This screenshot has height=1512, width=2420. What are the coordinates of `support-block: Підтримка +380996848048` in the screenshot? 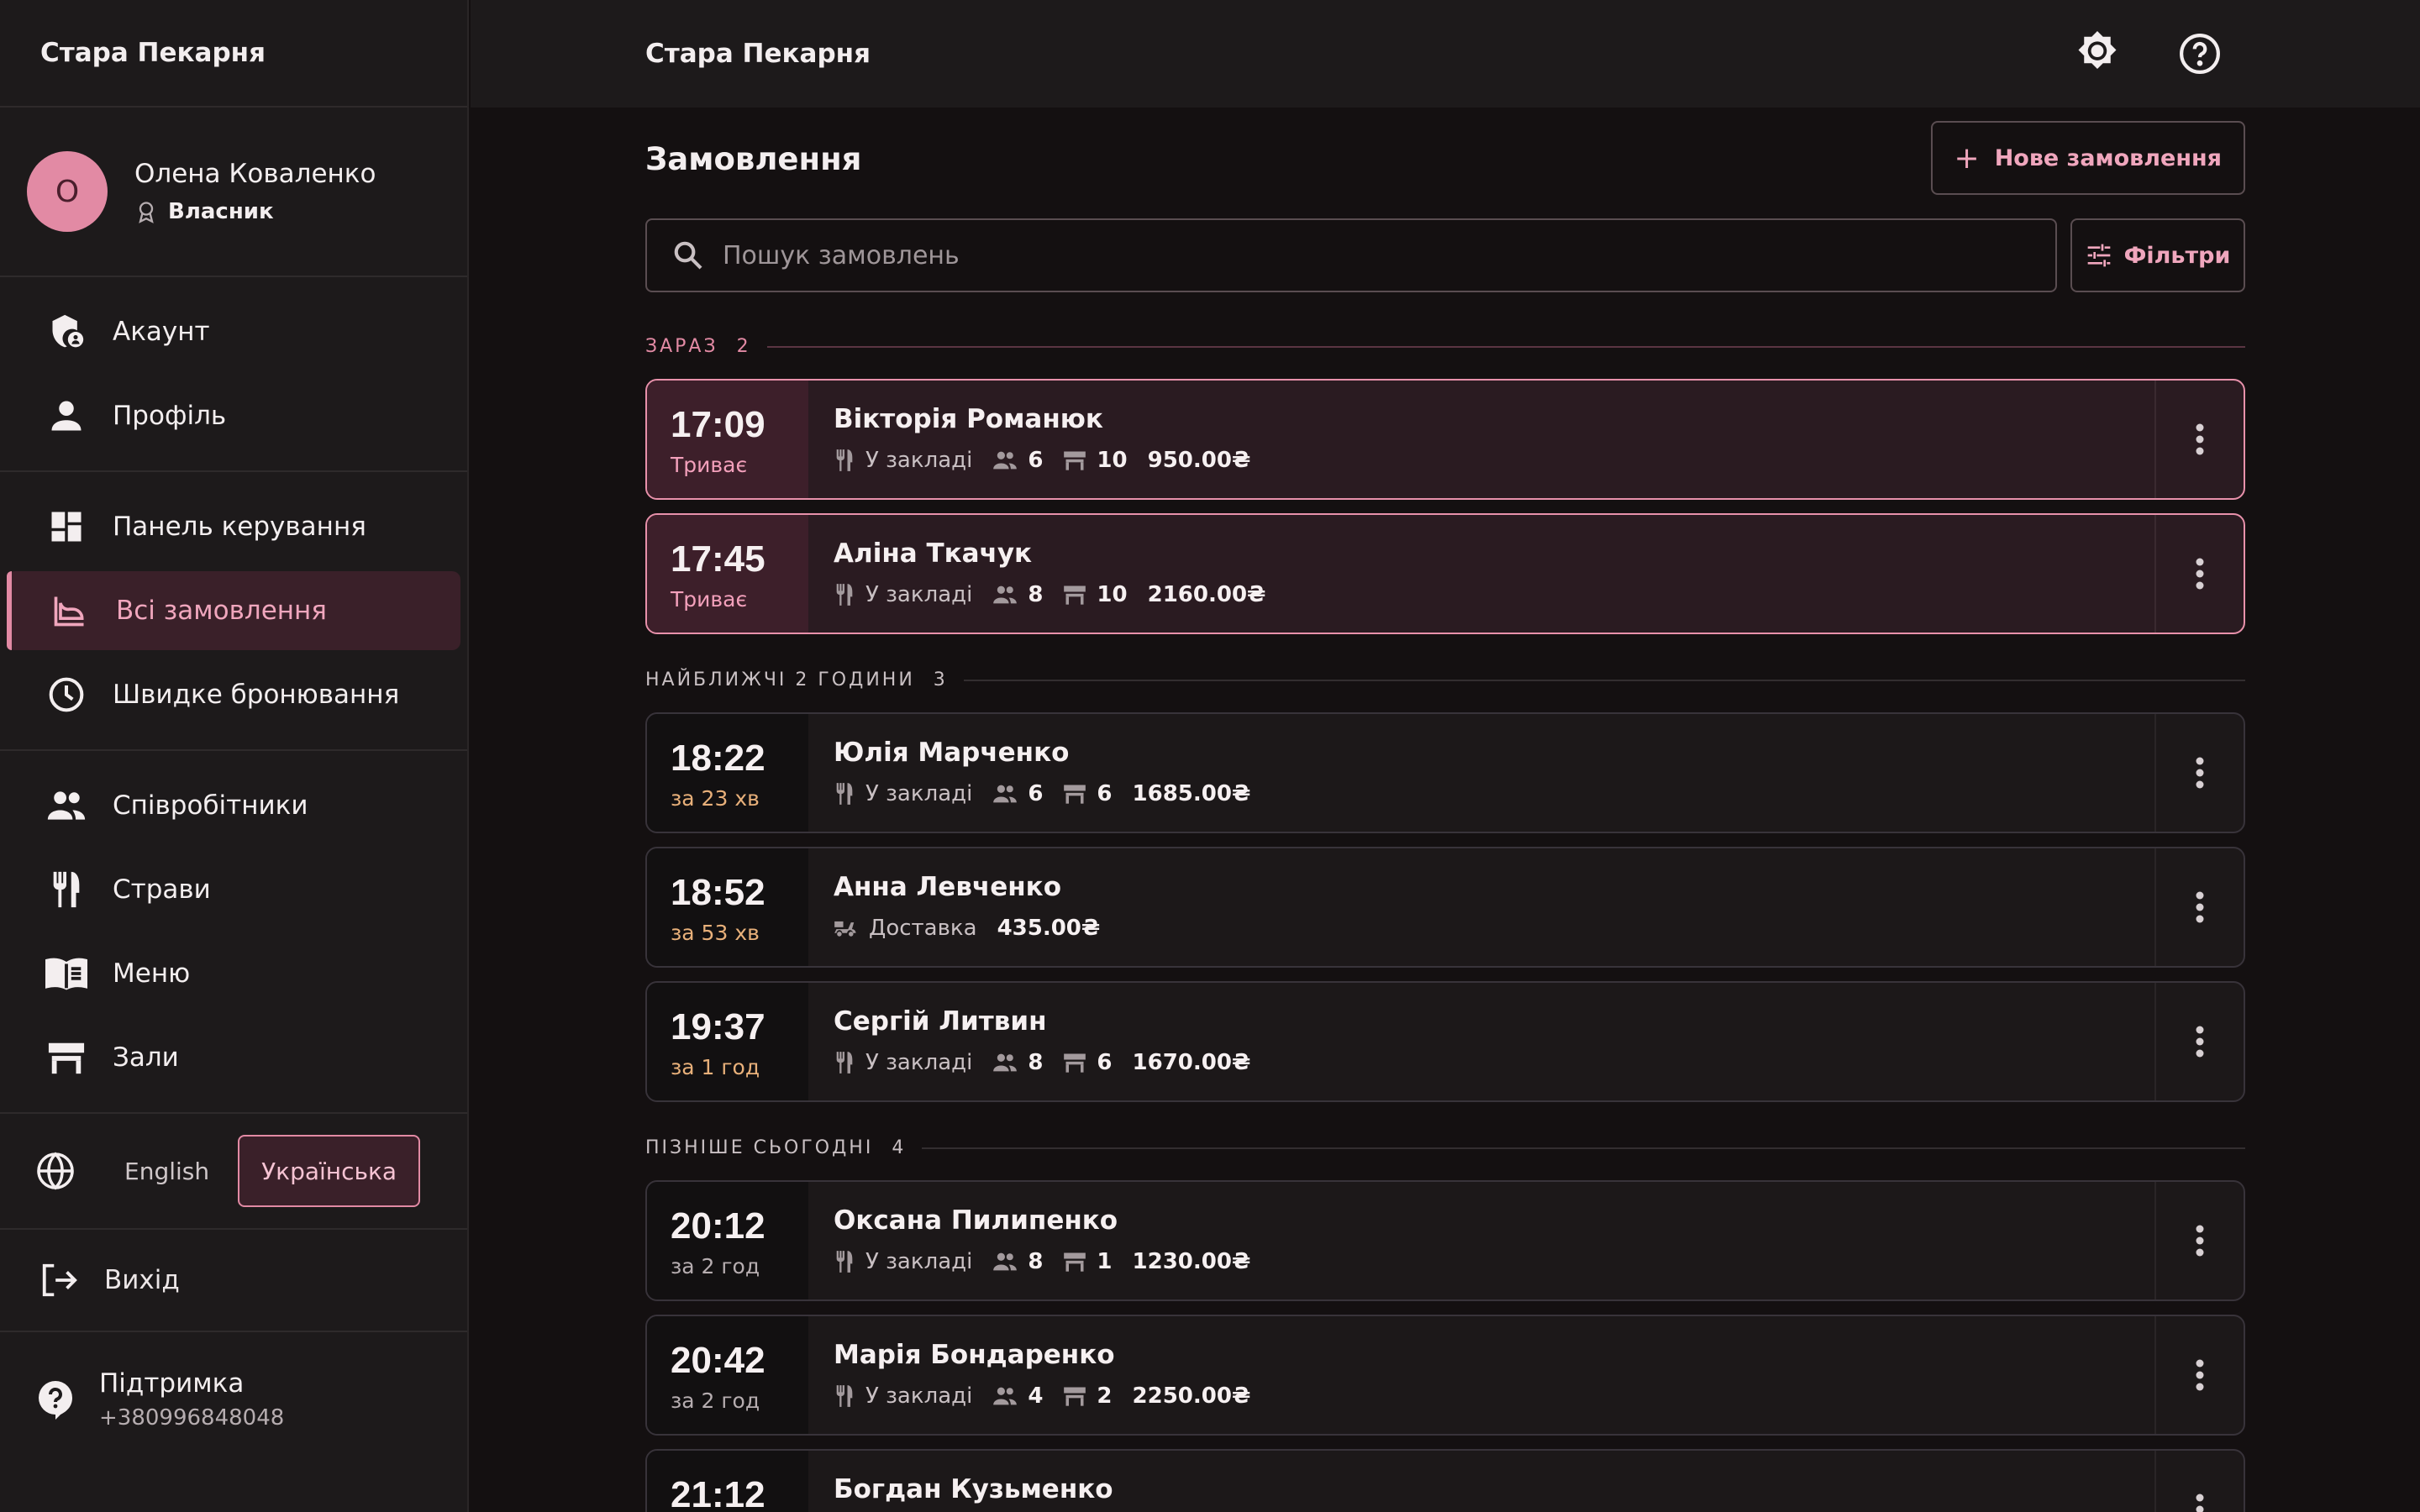 It's located at (233, 1399).